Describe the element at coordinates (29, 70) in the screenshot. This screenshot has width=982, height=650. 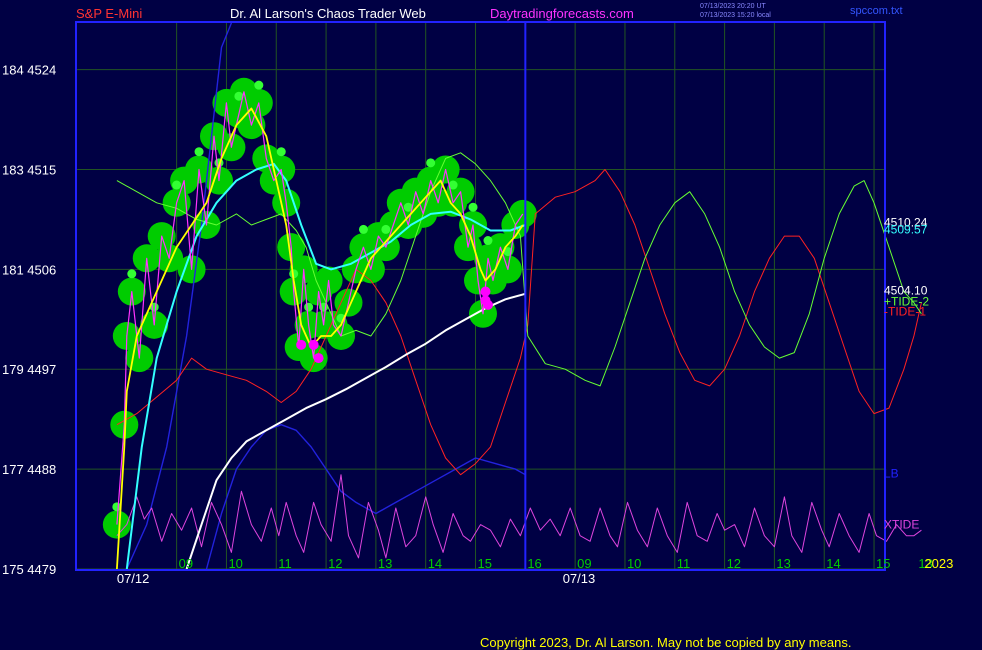
I see `y-tick-label-5: 184 4524` at that location.